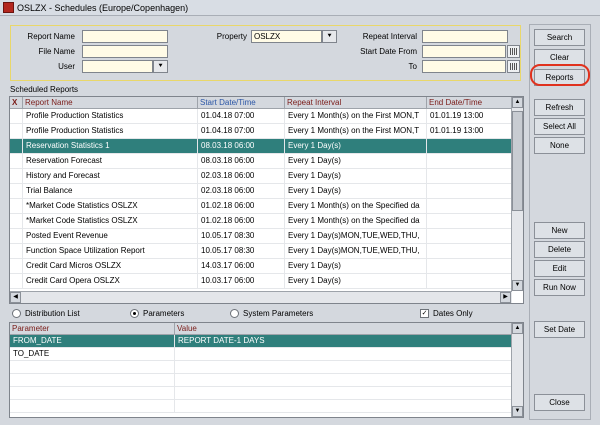 The height and width of the screenshot is (425, 600). I want to click on column-header-start-date: Start Date/Time, so click(241, 103).